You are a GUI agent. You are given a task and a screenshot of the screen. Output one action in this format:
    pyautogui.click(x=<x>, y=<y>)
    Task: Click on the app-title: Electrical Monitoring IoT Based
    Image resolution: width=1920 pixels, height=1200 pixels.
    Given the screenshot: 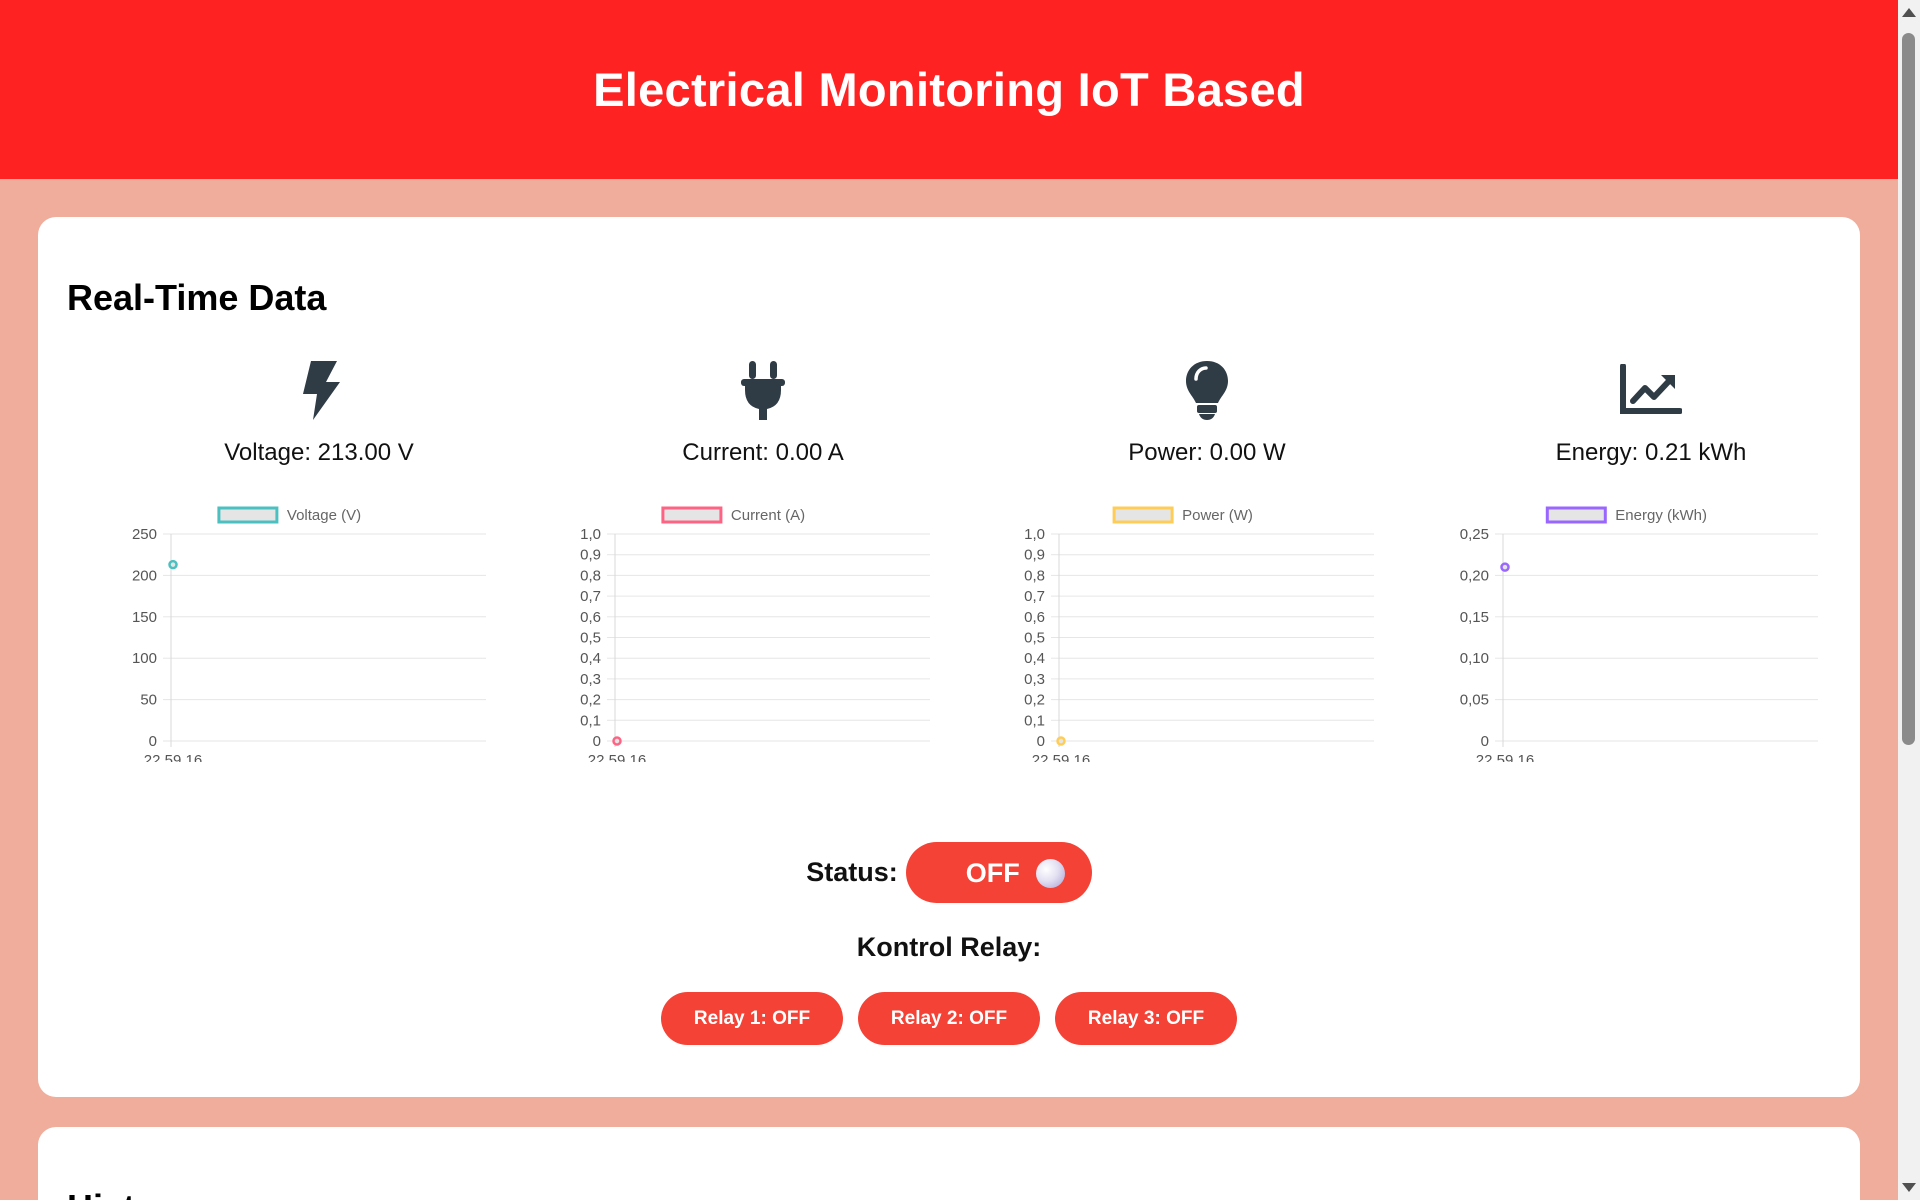 What is the action you would take?
    pyautogui.click(x=949, y=89)
    